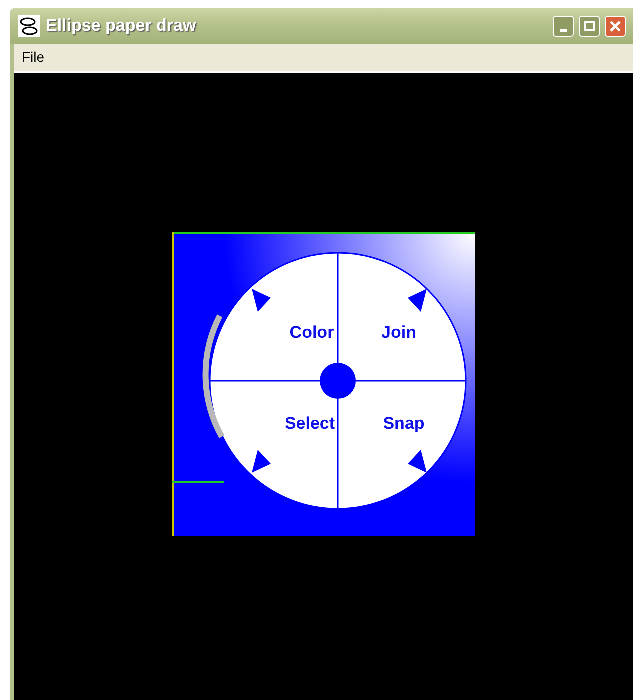 The width and height of the screenshot is (633, 700). I want to click on pie-menu-option: Color, so click(312, 332).